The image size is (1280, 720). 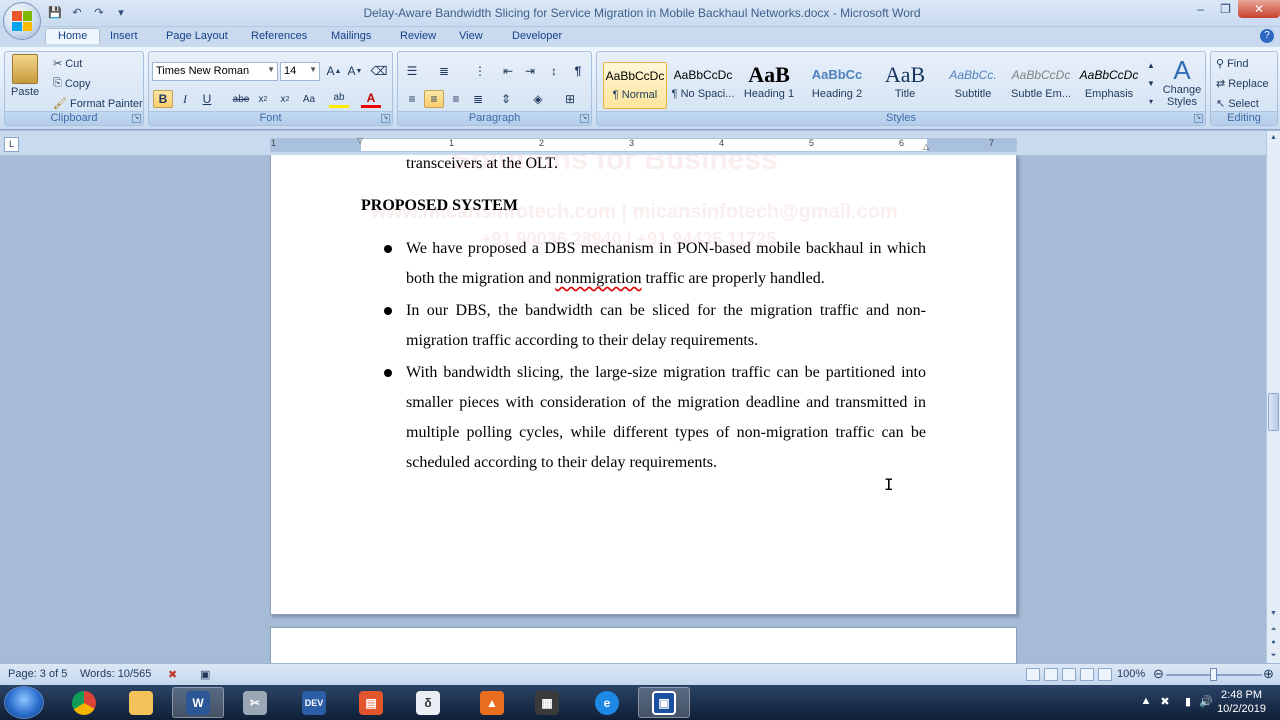 What do you see at coordinates (428, 702) in the screenshot?
I see `taskbar-app-2: δ` at bounding box center [428, 702].